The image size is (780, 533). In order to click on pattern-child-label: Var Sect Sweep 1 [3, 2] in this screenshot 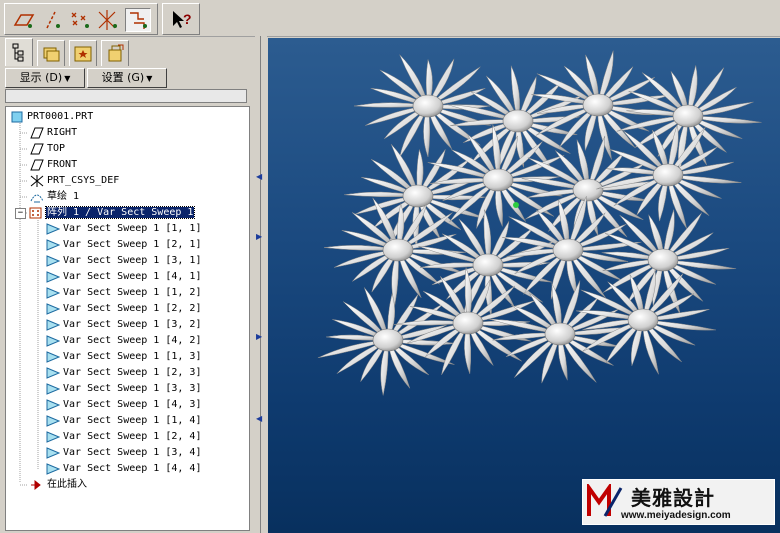, I will do `click(132, 324)`.